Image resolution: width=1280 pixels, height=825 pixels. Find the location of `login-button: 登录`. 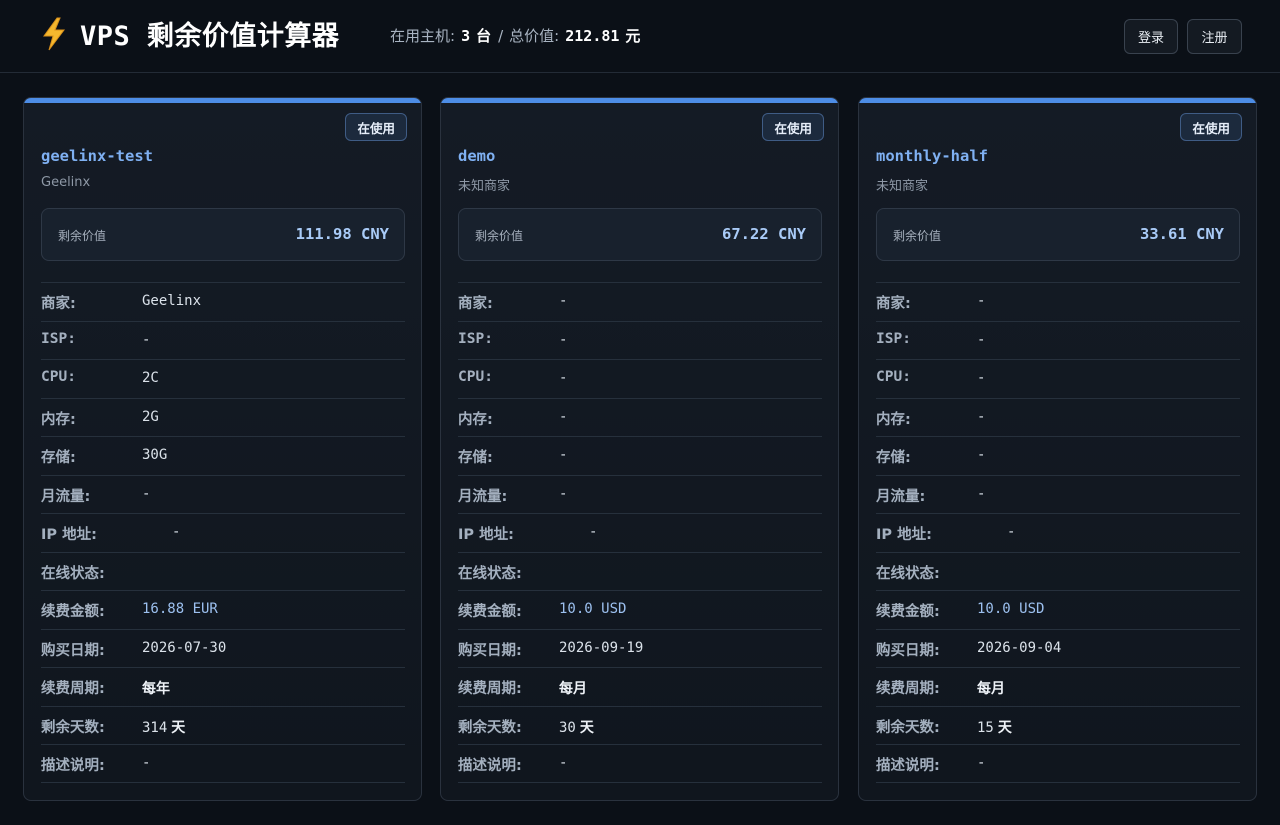

login-button: 登录 is located at coordinates (1151, 36).